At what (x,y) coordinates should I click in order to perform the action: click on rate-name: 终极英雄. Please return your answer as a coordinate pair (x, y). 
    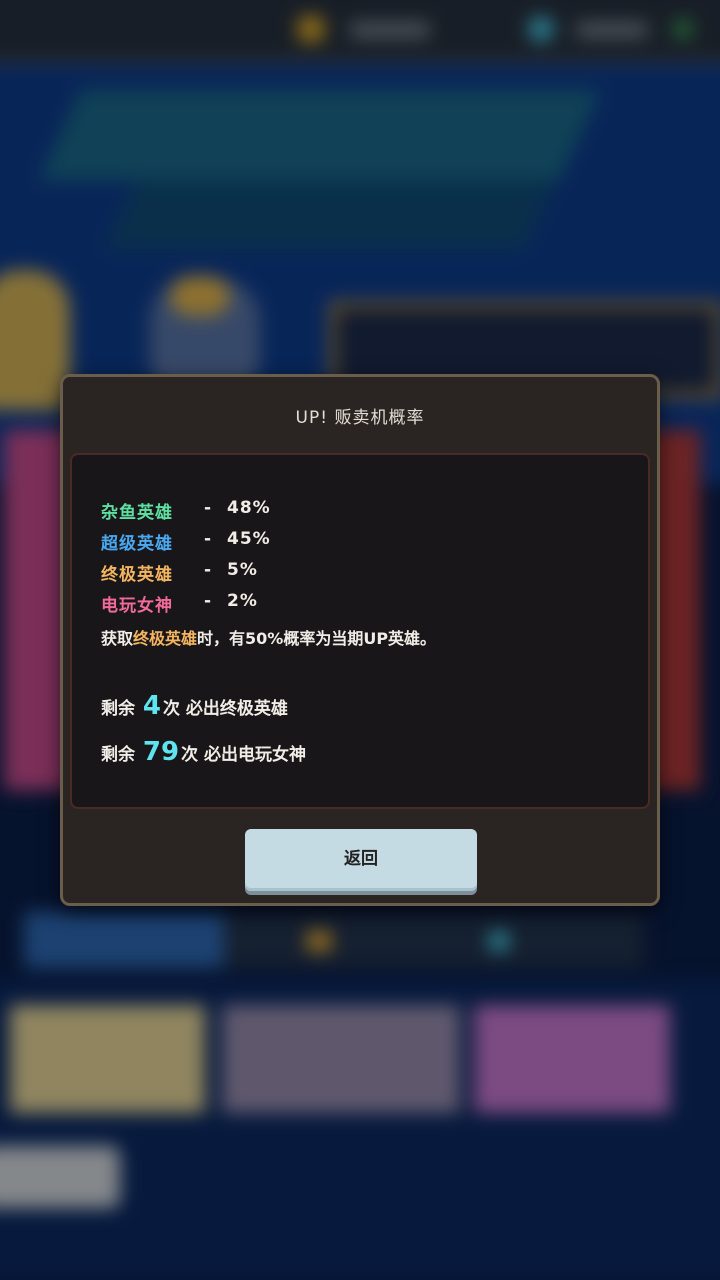
    Looking at the image, I should click on (137, 575).